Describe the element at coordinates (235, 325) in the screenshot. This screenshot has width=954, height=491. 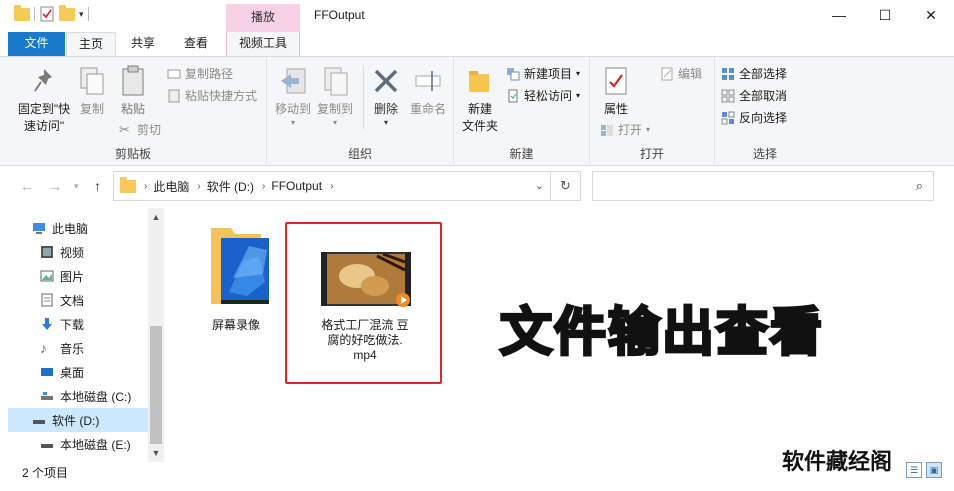
I see `file-name: 屏幕录像` at that location.